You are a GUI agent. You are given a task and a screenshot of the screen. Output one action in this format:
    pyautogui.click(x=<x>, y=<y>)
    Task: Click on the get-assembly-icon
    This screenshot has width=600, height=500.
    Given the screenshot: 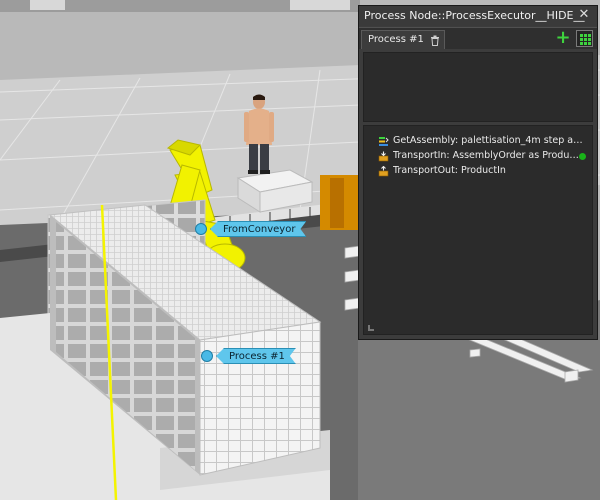 What is the action you would take?
    pyautogui.click(x=384, y=141)
    